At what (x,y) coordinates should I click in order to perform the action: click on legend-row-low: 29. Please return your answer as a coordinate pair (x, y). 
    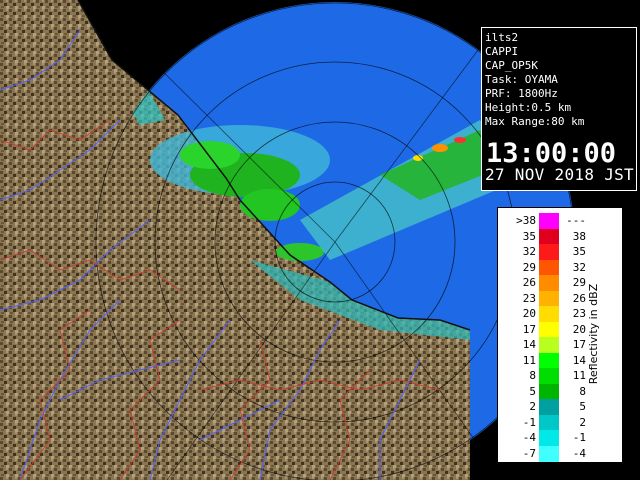
    Looking at the image, I should click on (529, 267).